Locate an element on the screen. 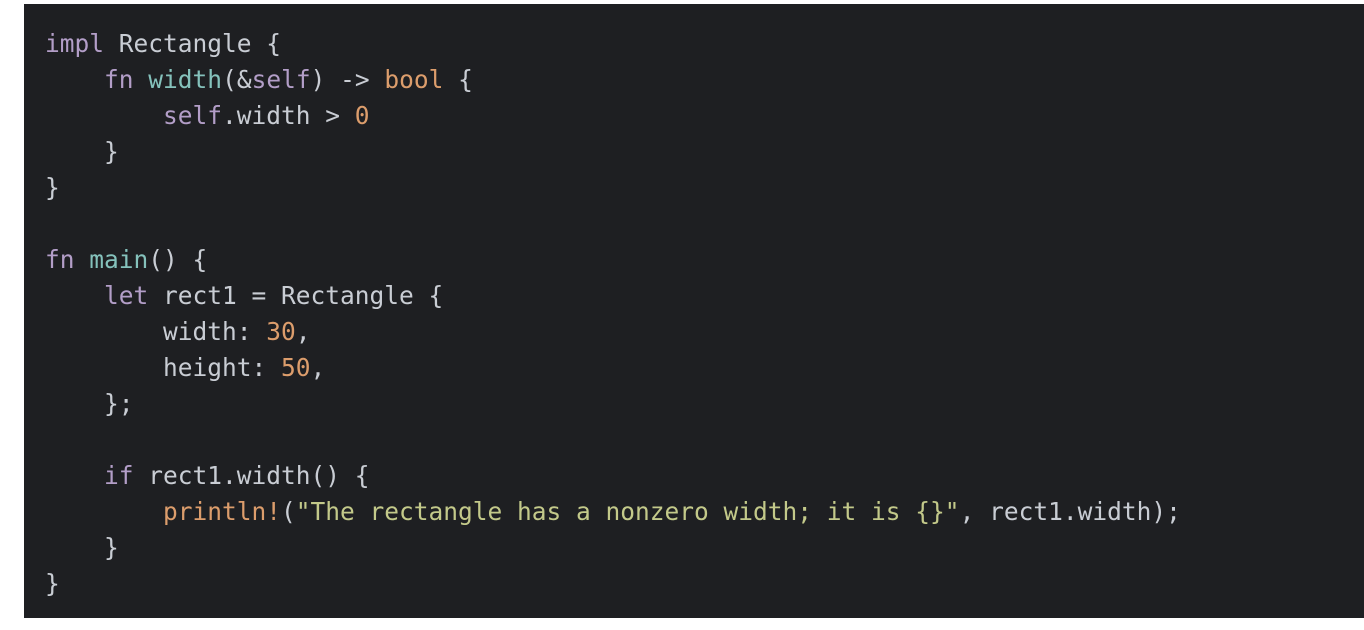  code-token-plain: rect1.width() { is located at coordinates (251, 475).